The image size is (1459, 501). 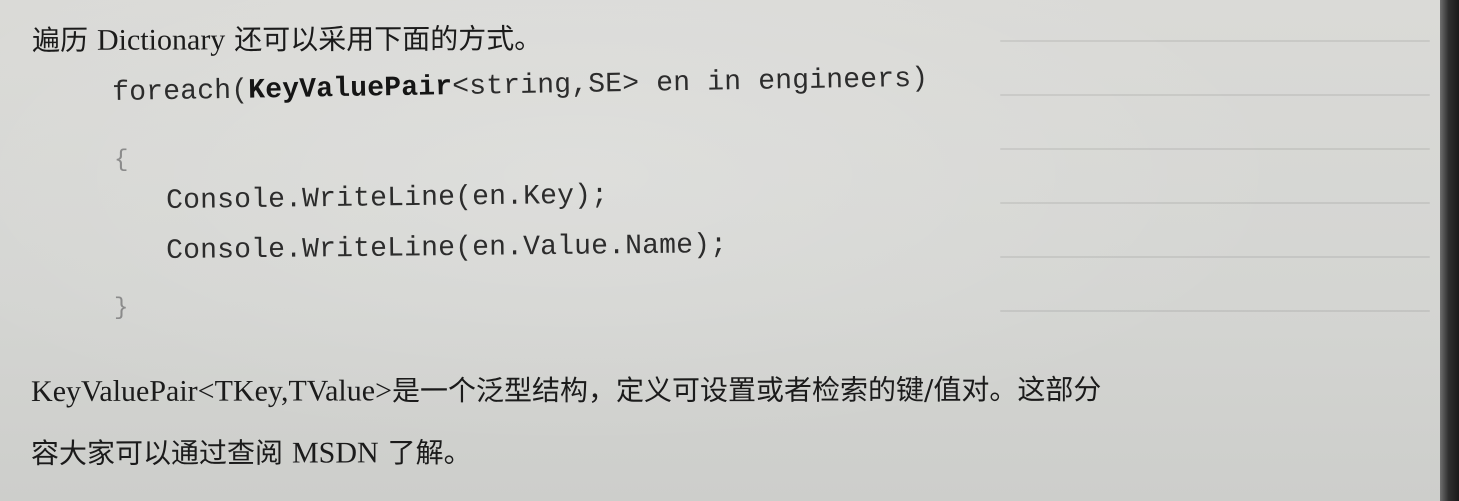 I want to click on foreach-generic: <string,SE> en in engineers), so click(x=690, y=83).